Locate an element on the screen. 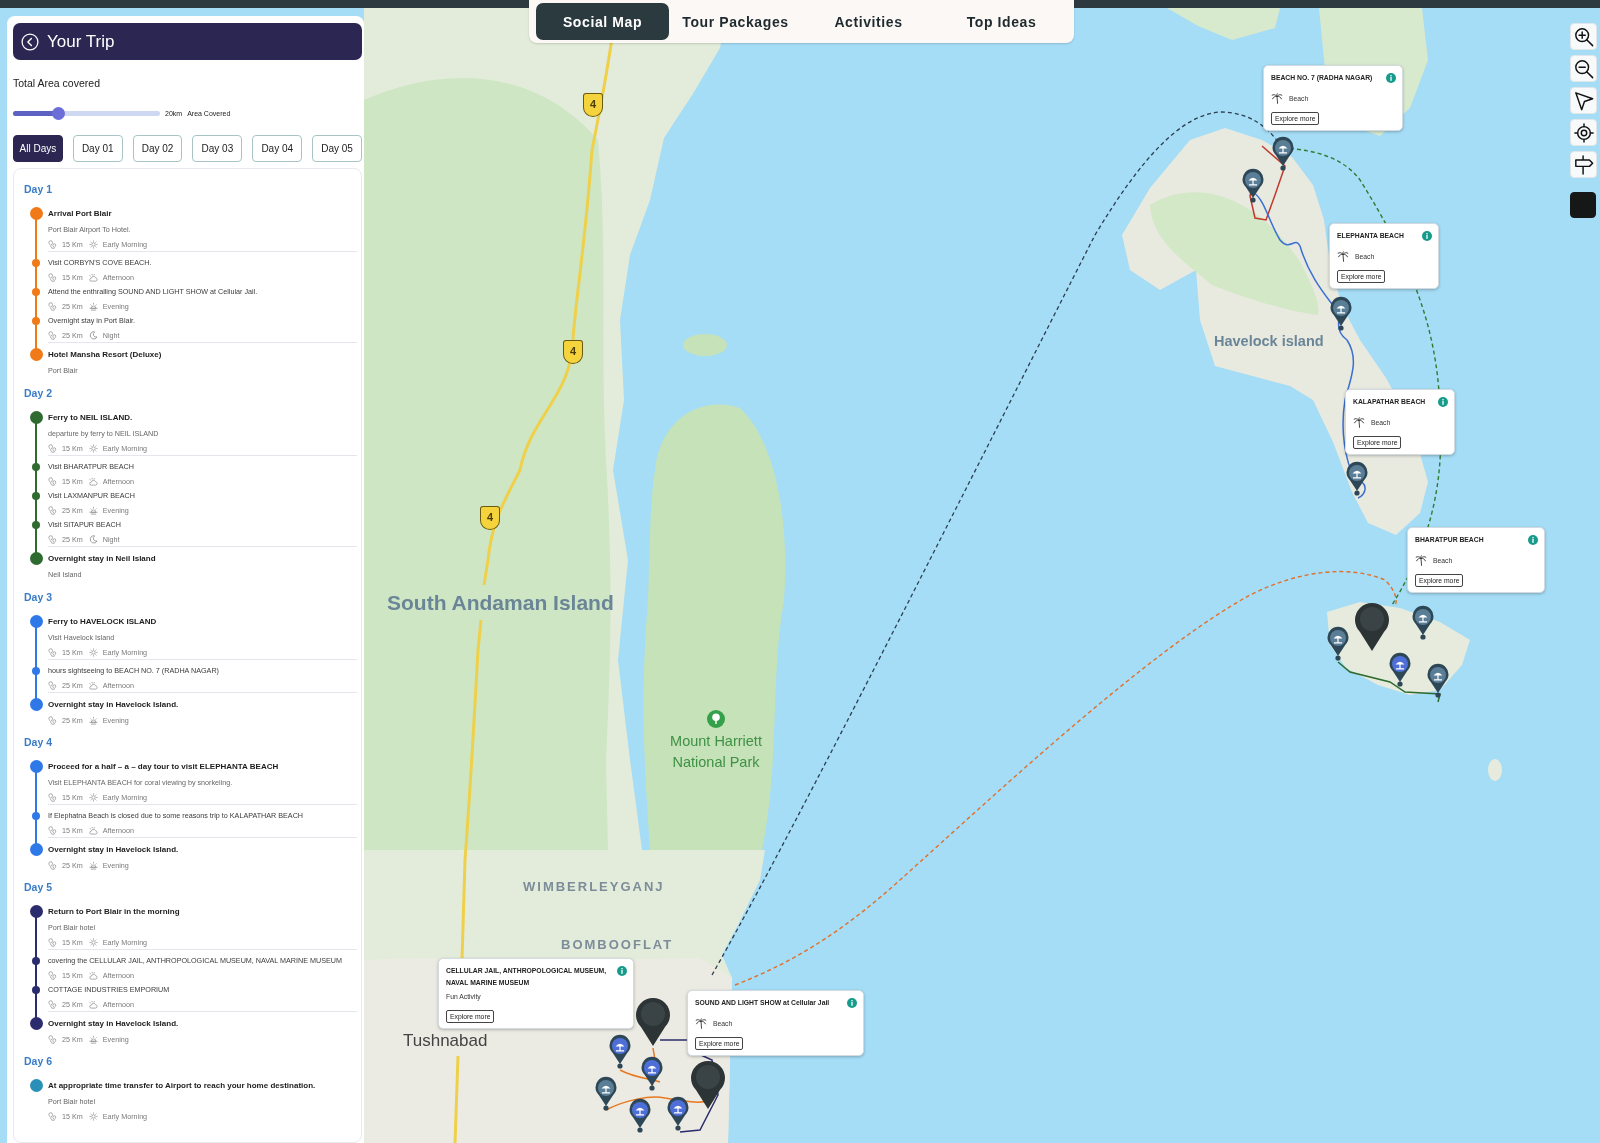 The height and width of the screenshot is (1143, 1600). directions-button is located at coordinates (1583, 164).